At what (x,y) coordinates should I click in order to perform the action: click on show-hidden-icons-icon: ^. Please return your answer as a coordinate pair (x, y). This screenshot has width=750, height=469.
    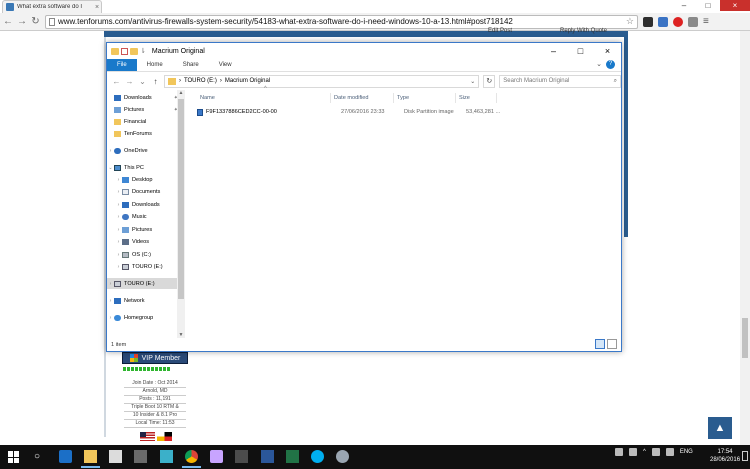
    Looking at the image, I should click on (644, 452).